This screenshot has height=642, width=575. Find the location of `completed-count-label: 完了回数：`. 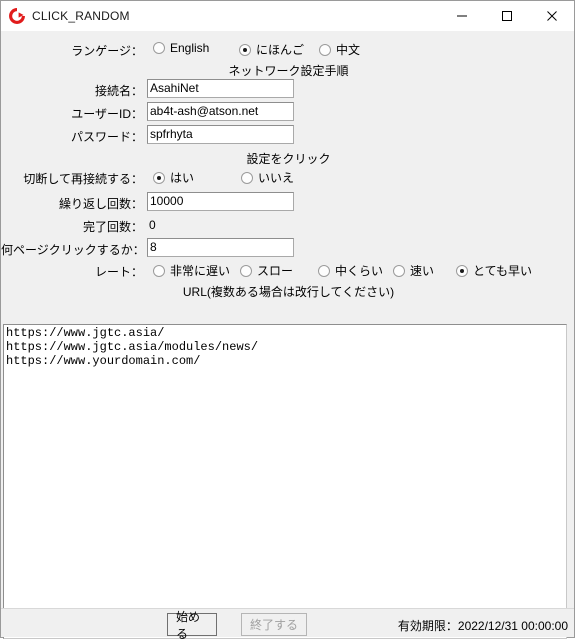

completed-count-label: 完了回数： is located at coordinates (112, 227).